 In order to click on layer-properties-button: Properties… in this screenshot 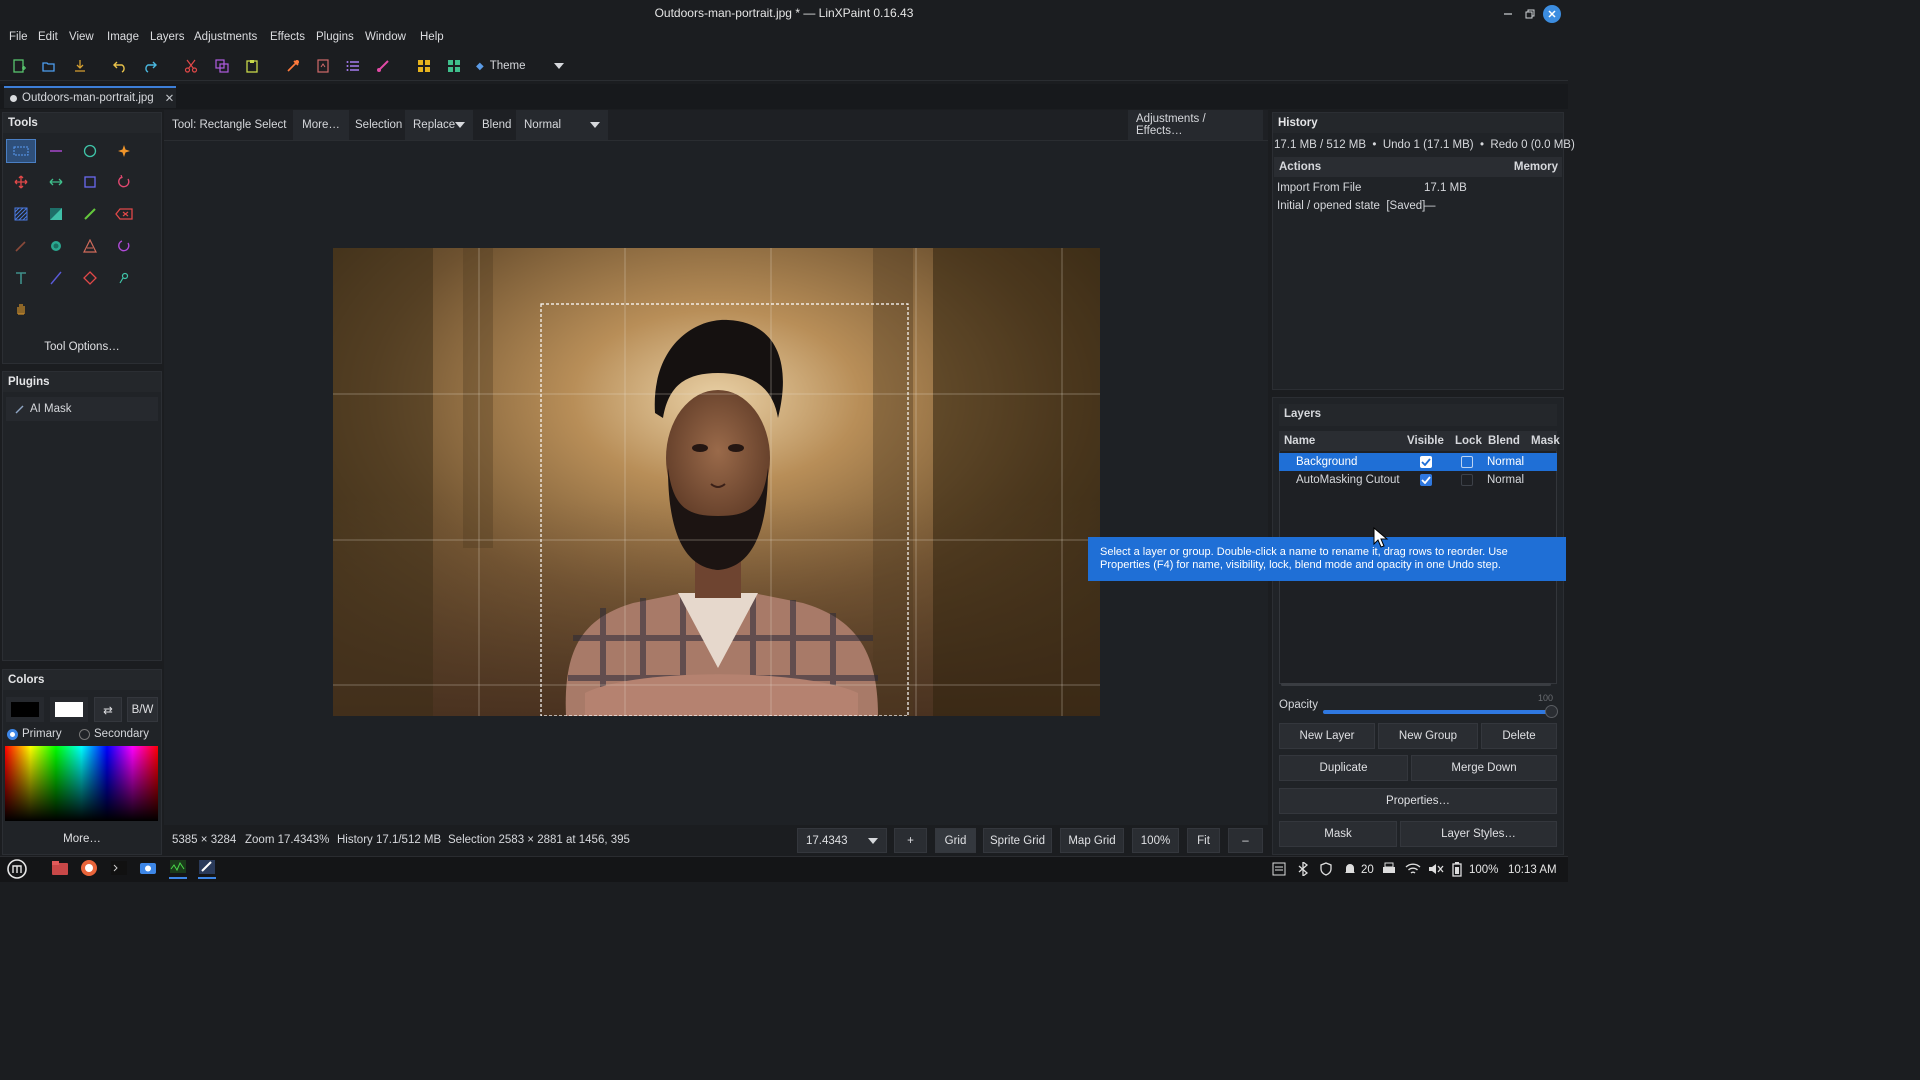, I will do `click(1418, 801)`.